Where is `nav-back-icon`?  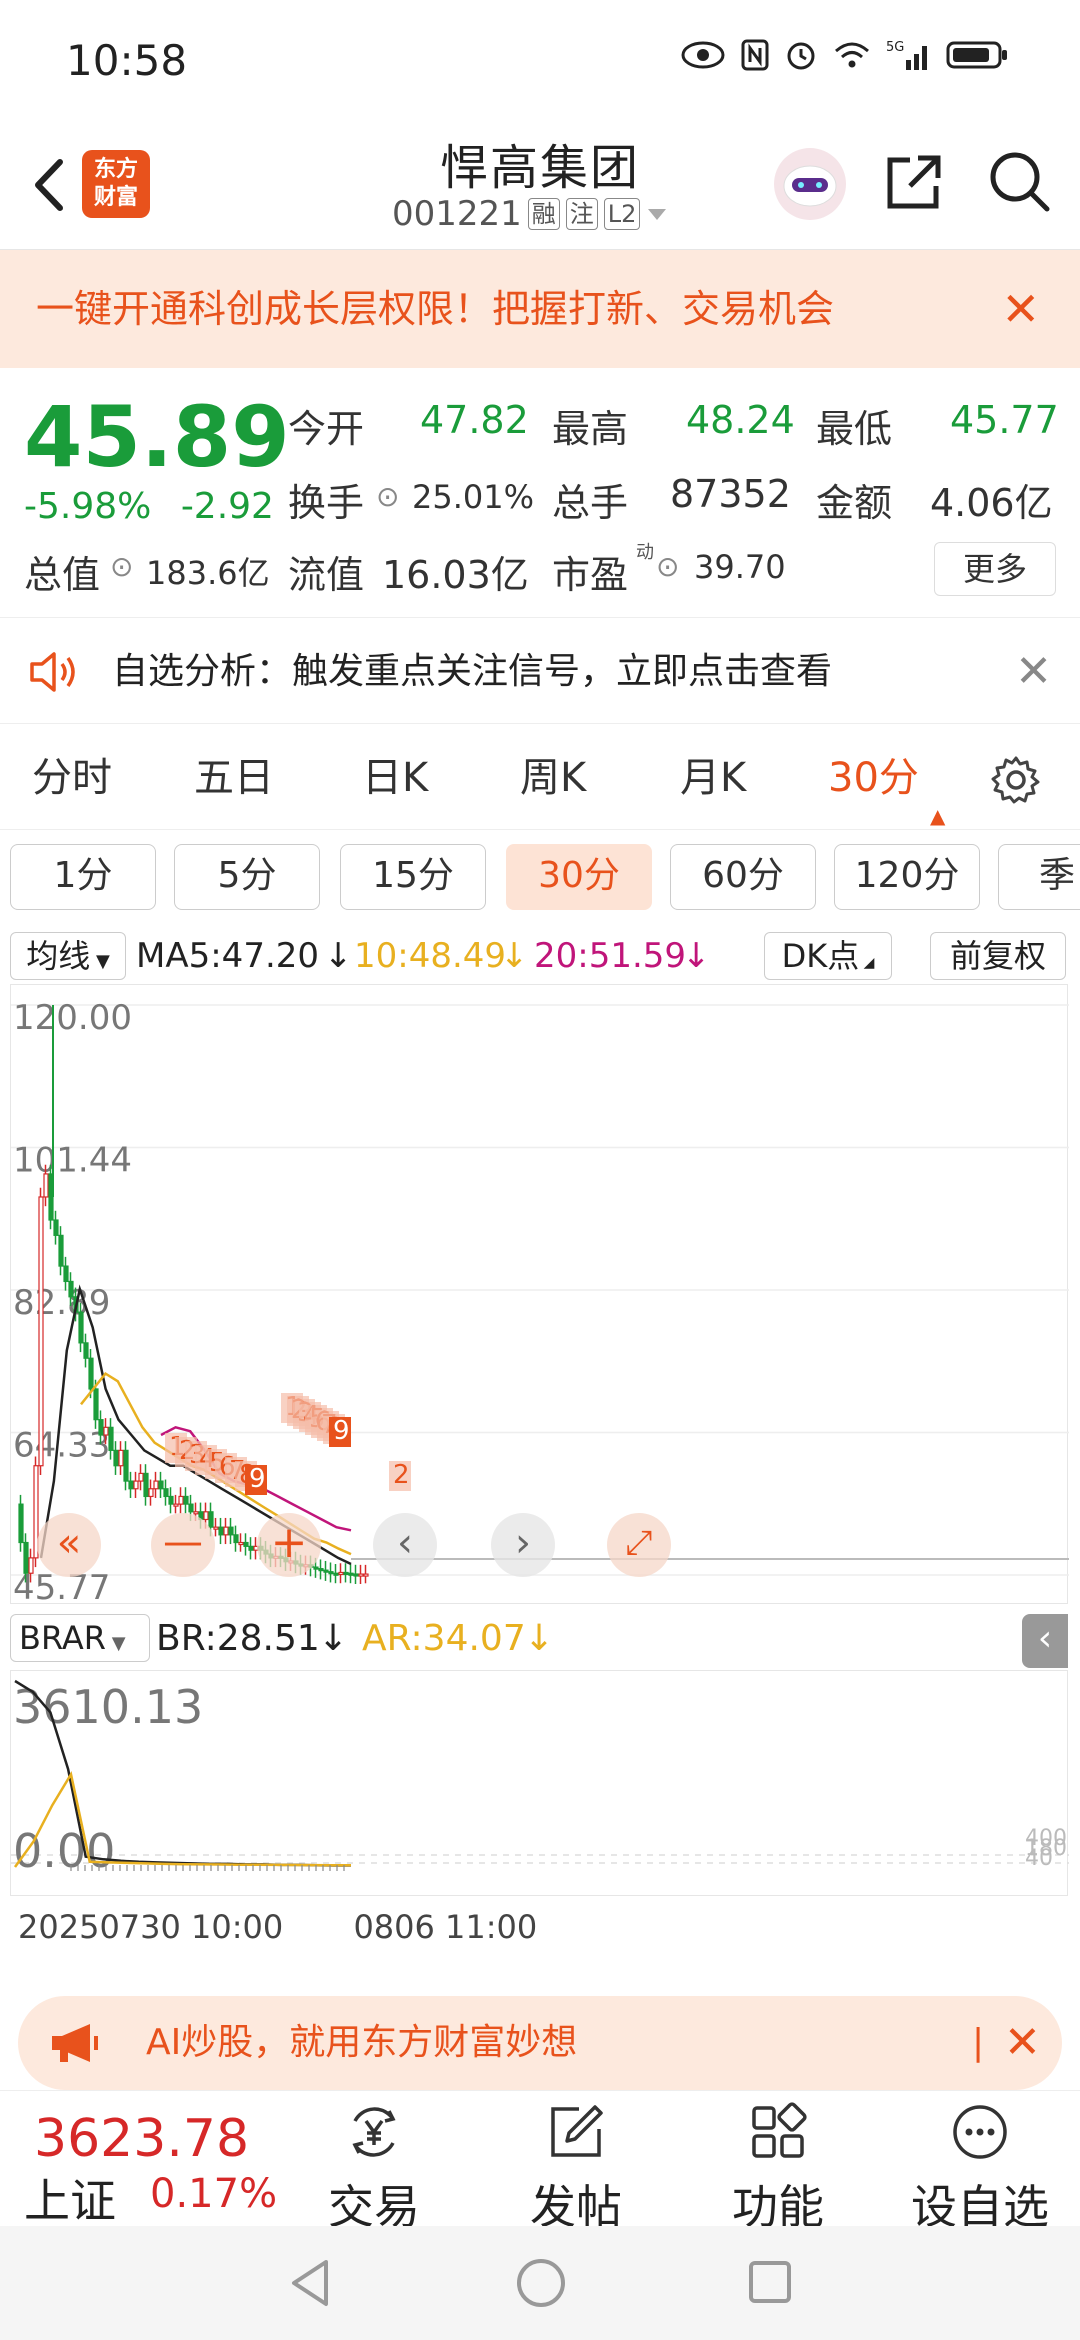
nav-back-icon is located at coordinates (311, 2283).